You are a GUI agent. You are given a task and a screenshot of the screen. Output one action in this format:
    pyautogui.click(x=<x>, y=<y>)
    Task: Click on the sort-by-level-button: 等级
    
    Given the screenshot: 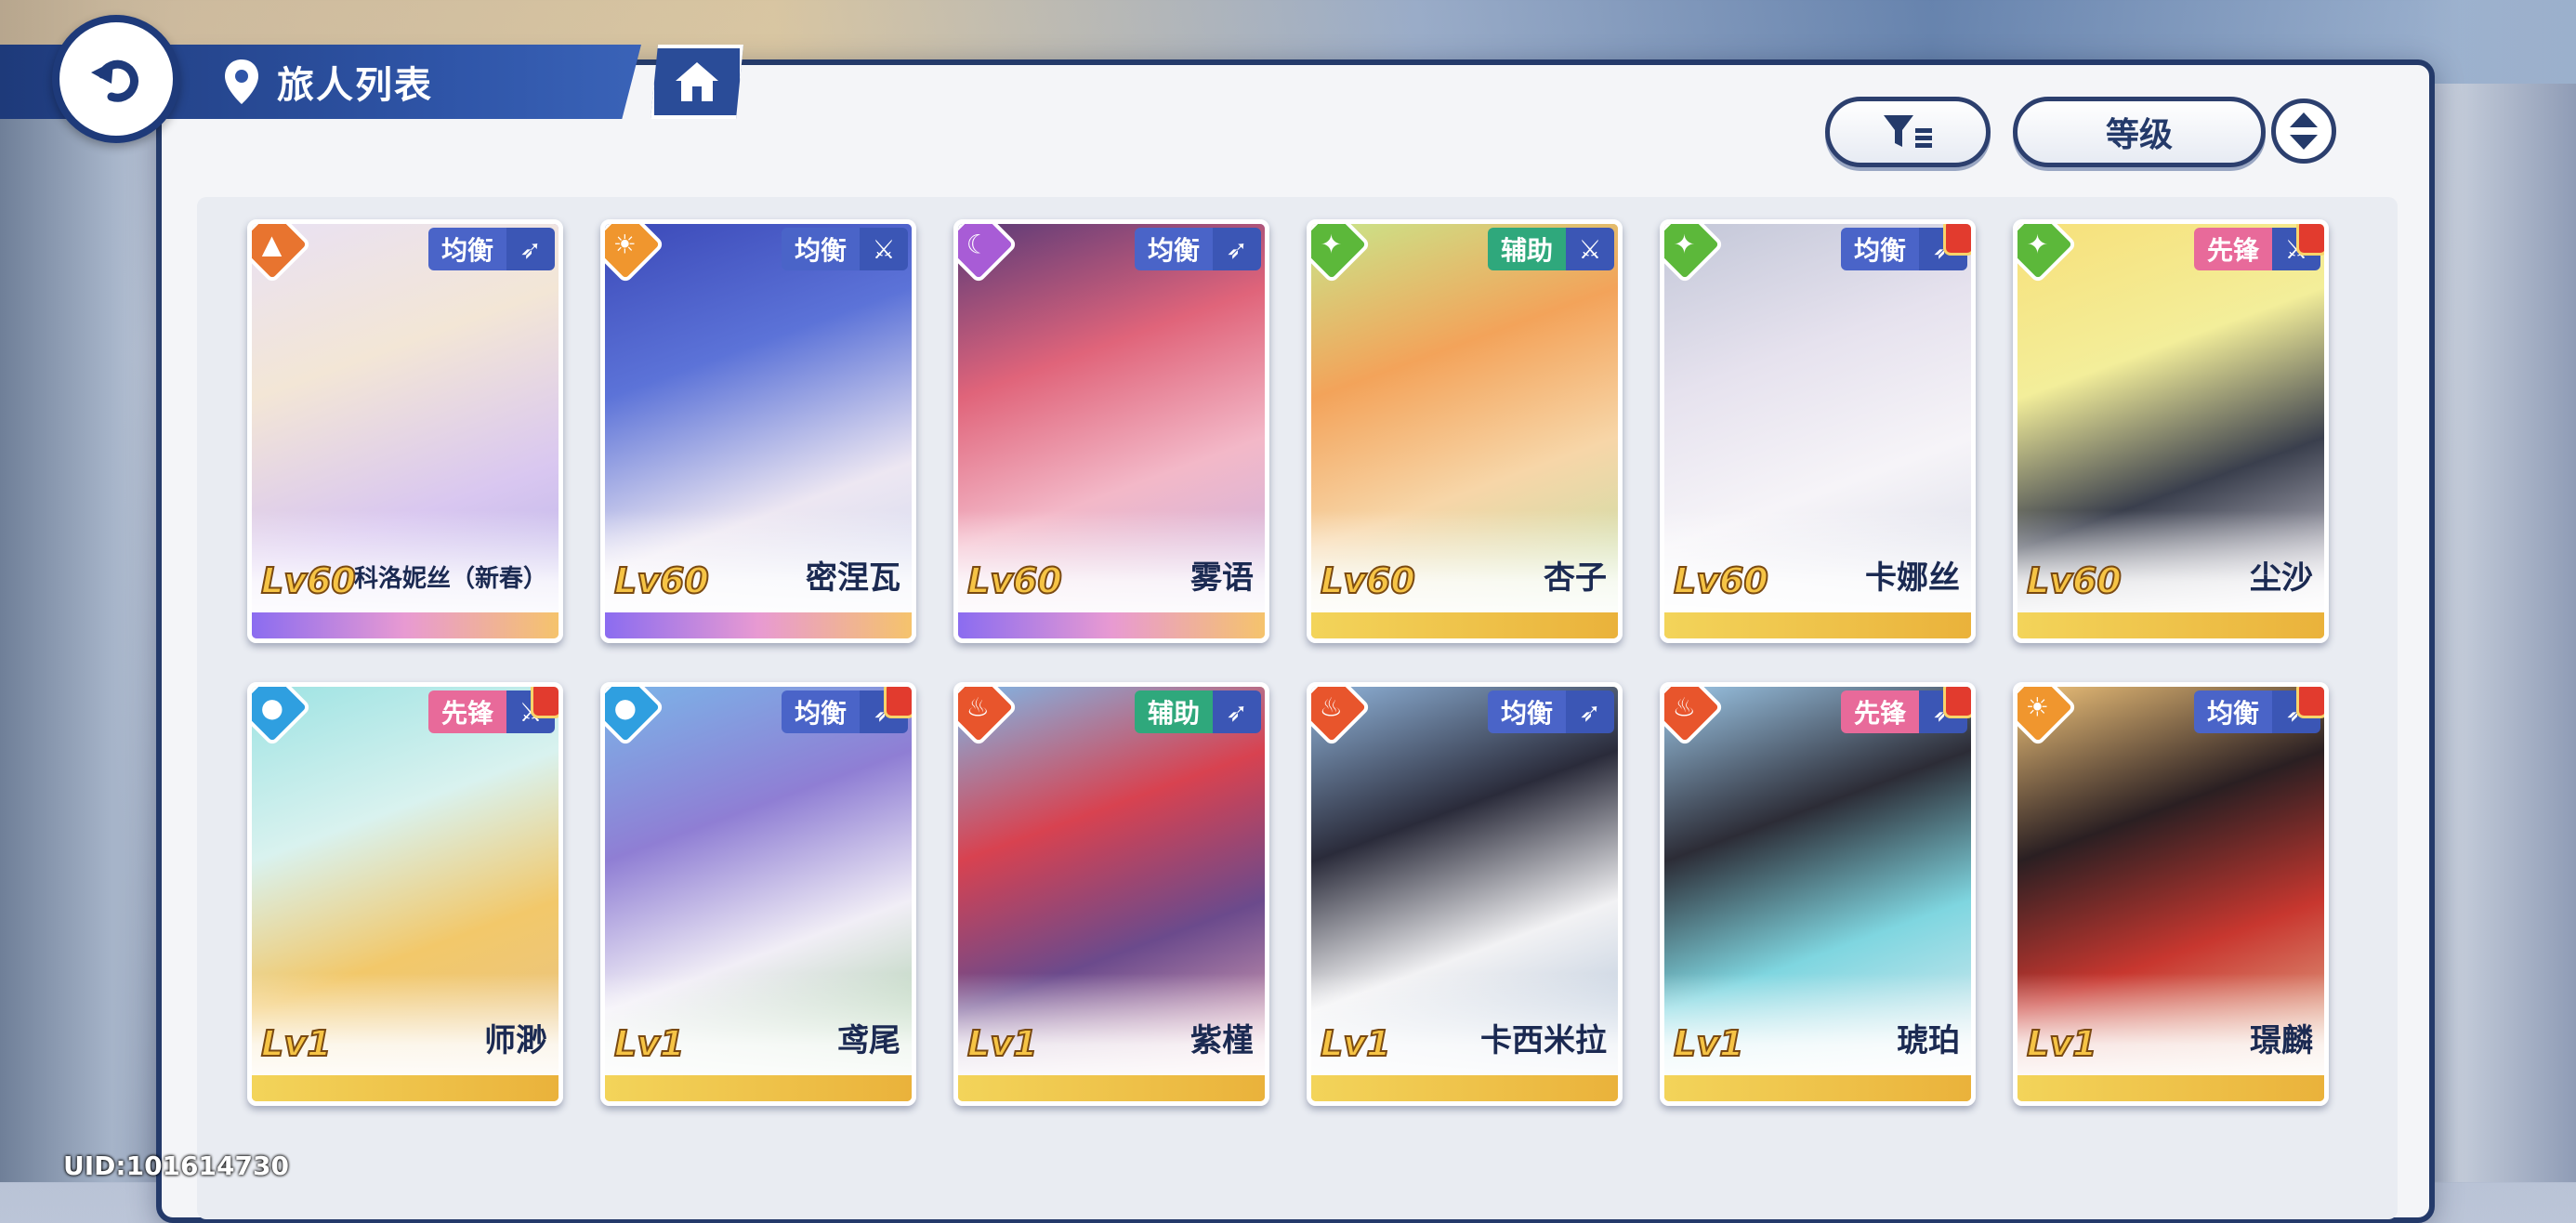 What is the action you would take?
    pyautogui.click(x=2139, y=132)
    